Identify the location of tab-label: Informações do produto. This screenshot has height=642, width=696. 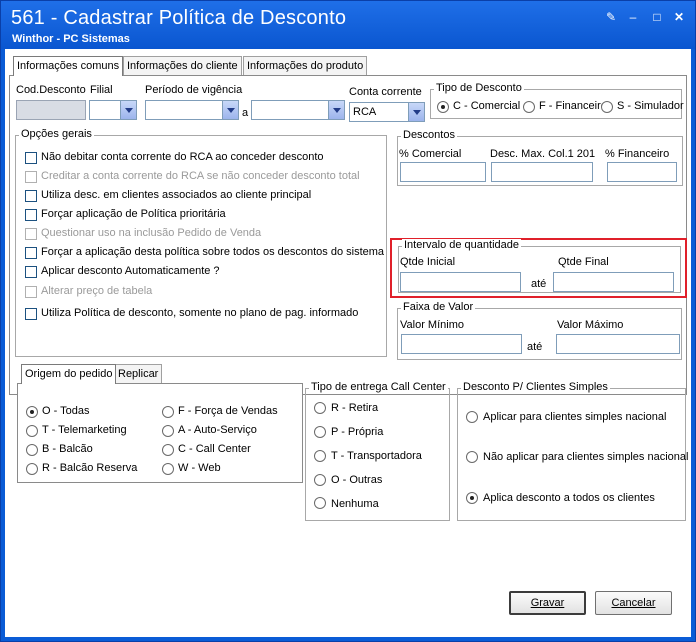
(305, 66).